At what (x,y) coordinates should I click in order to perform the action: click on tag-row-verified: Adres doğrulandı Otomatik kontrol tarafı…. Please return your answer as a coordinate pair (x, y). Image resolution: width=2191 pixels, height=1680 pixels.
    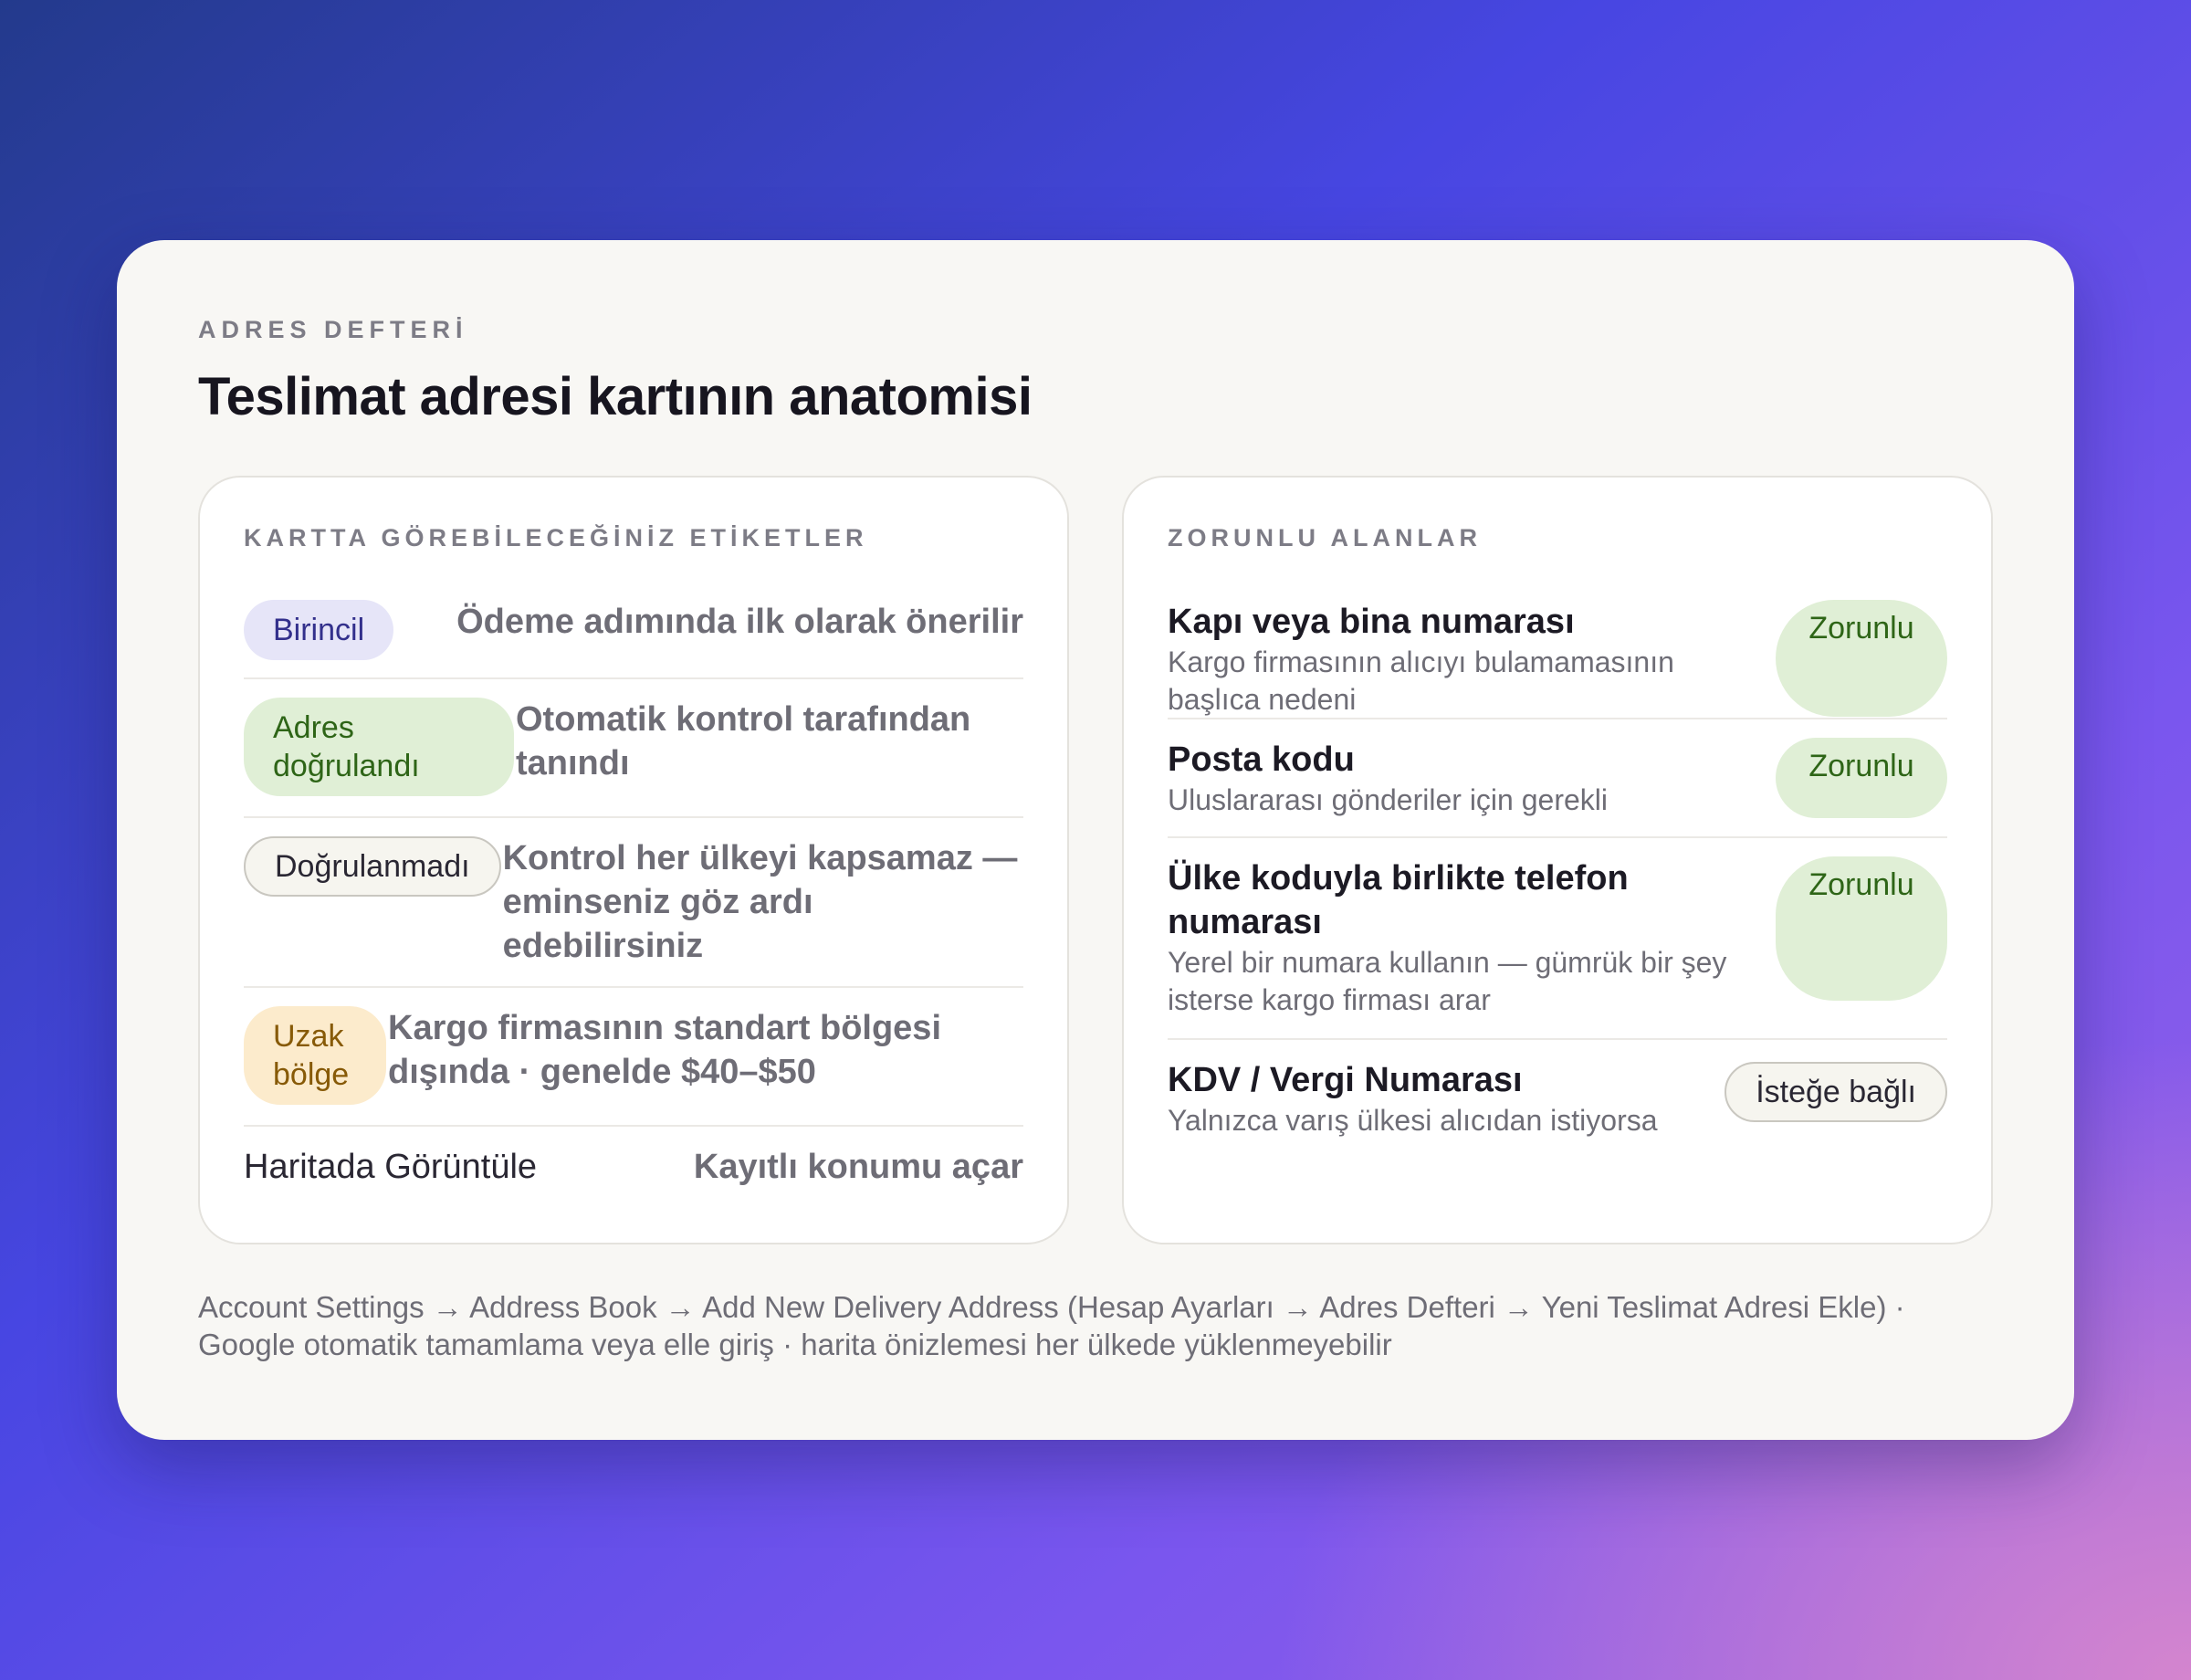
    Looking at the image, I should click on (633, 748).